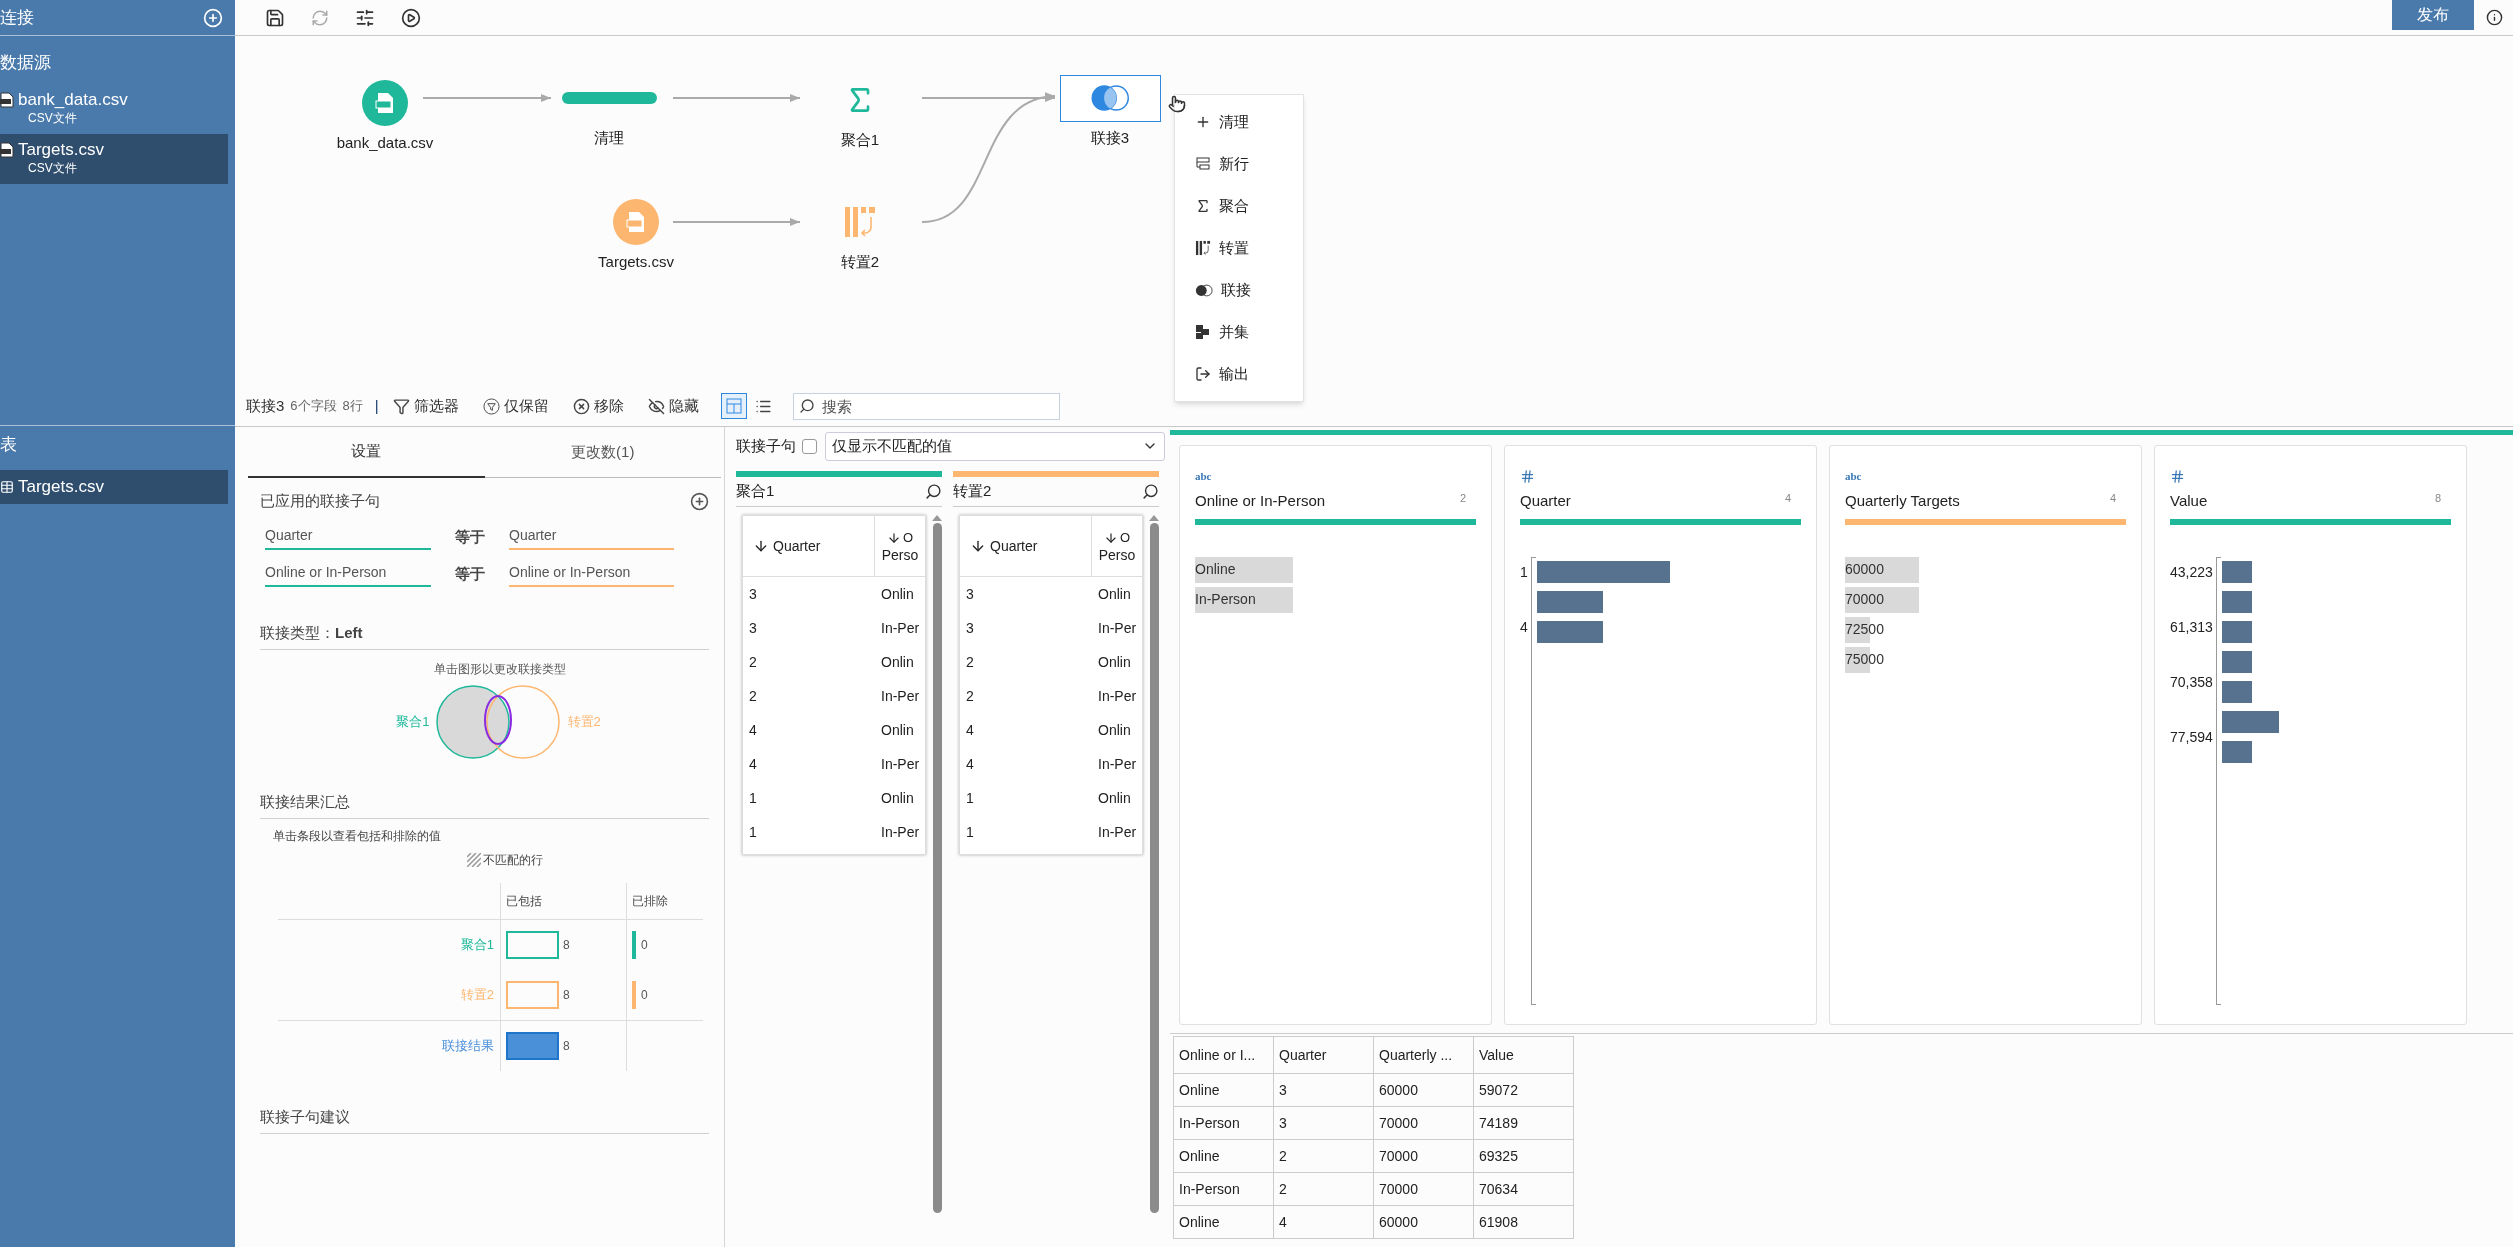  Describe the element at coordinates (1545, 501) in the screenshot. I see `field-name: Quarter` at that location.